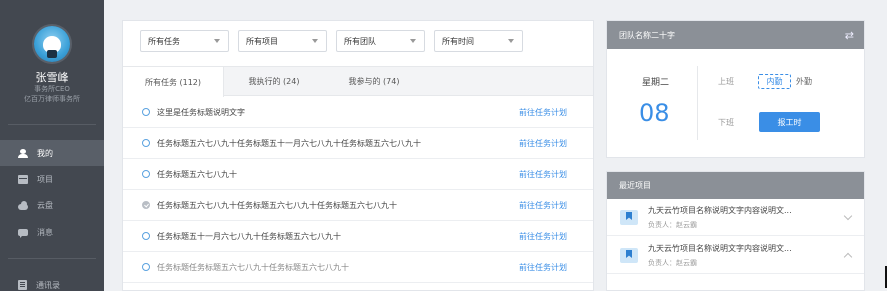  Describe the element at coordinates (789, 122) in the screenshot. I see `report-hours-button: 报工时` at that location.